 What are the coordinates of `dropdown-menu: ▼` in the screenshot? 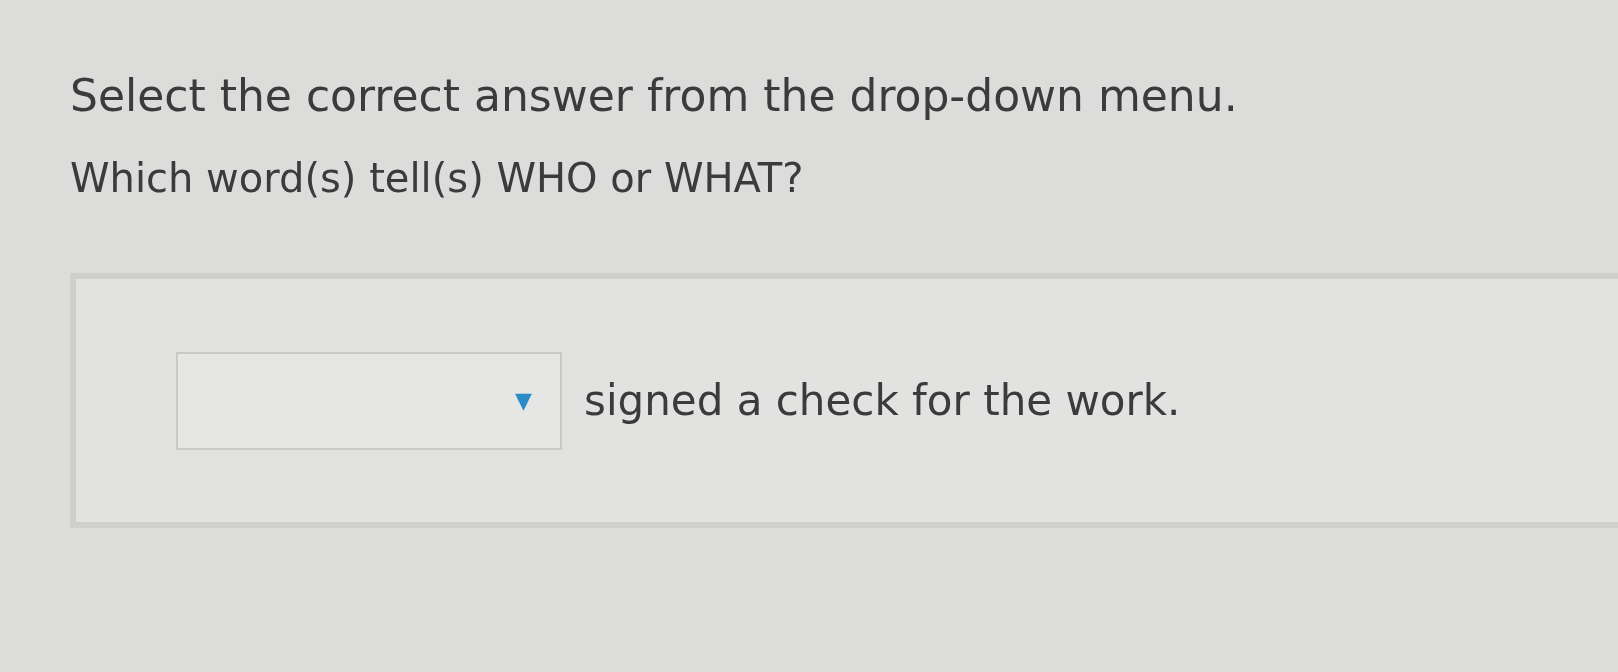 It's located at (369, 400).